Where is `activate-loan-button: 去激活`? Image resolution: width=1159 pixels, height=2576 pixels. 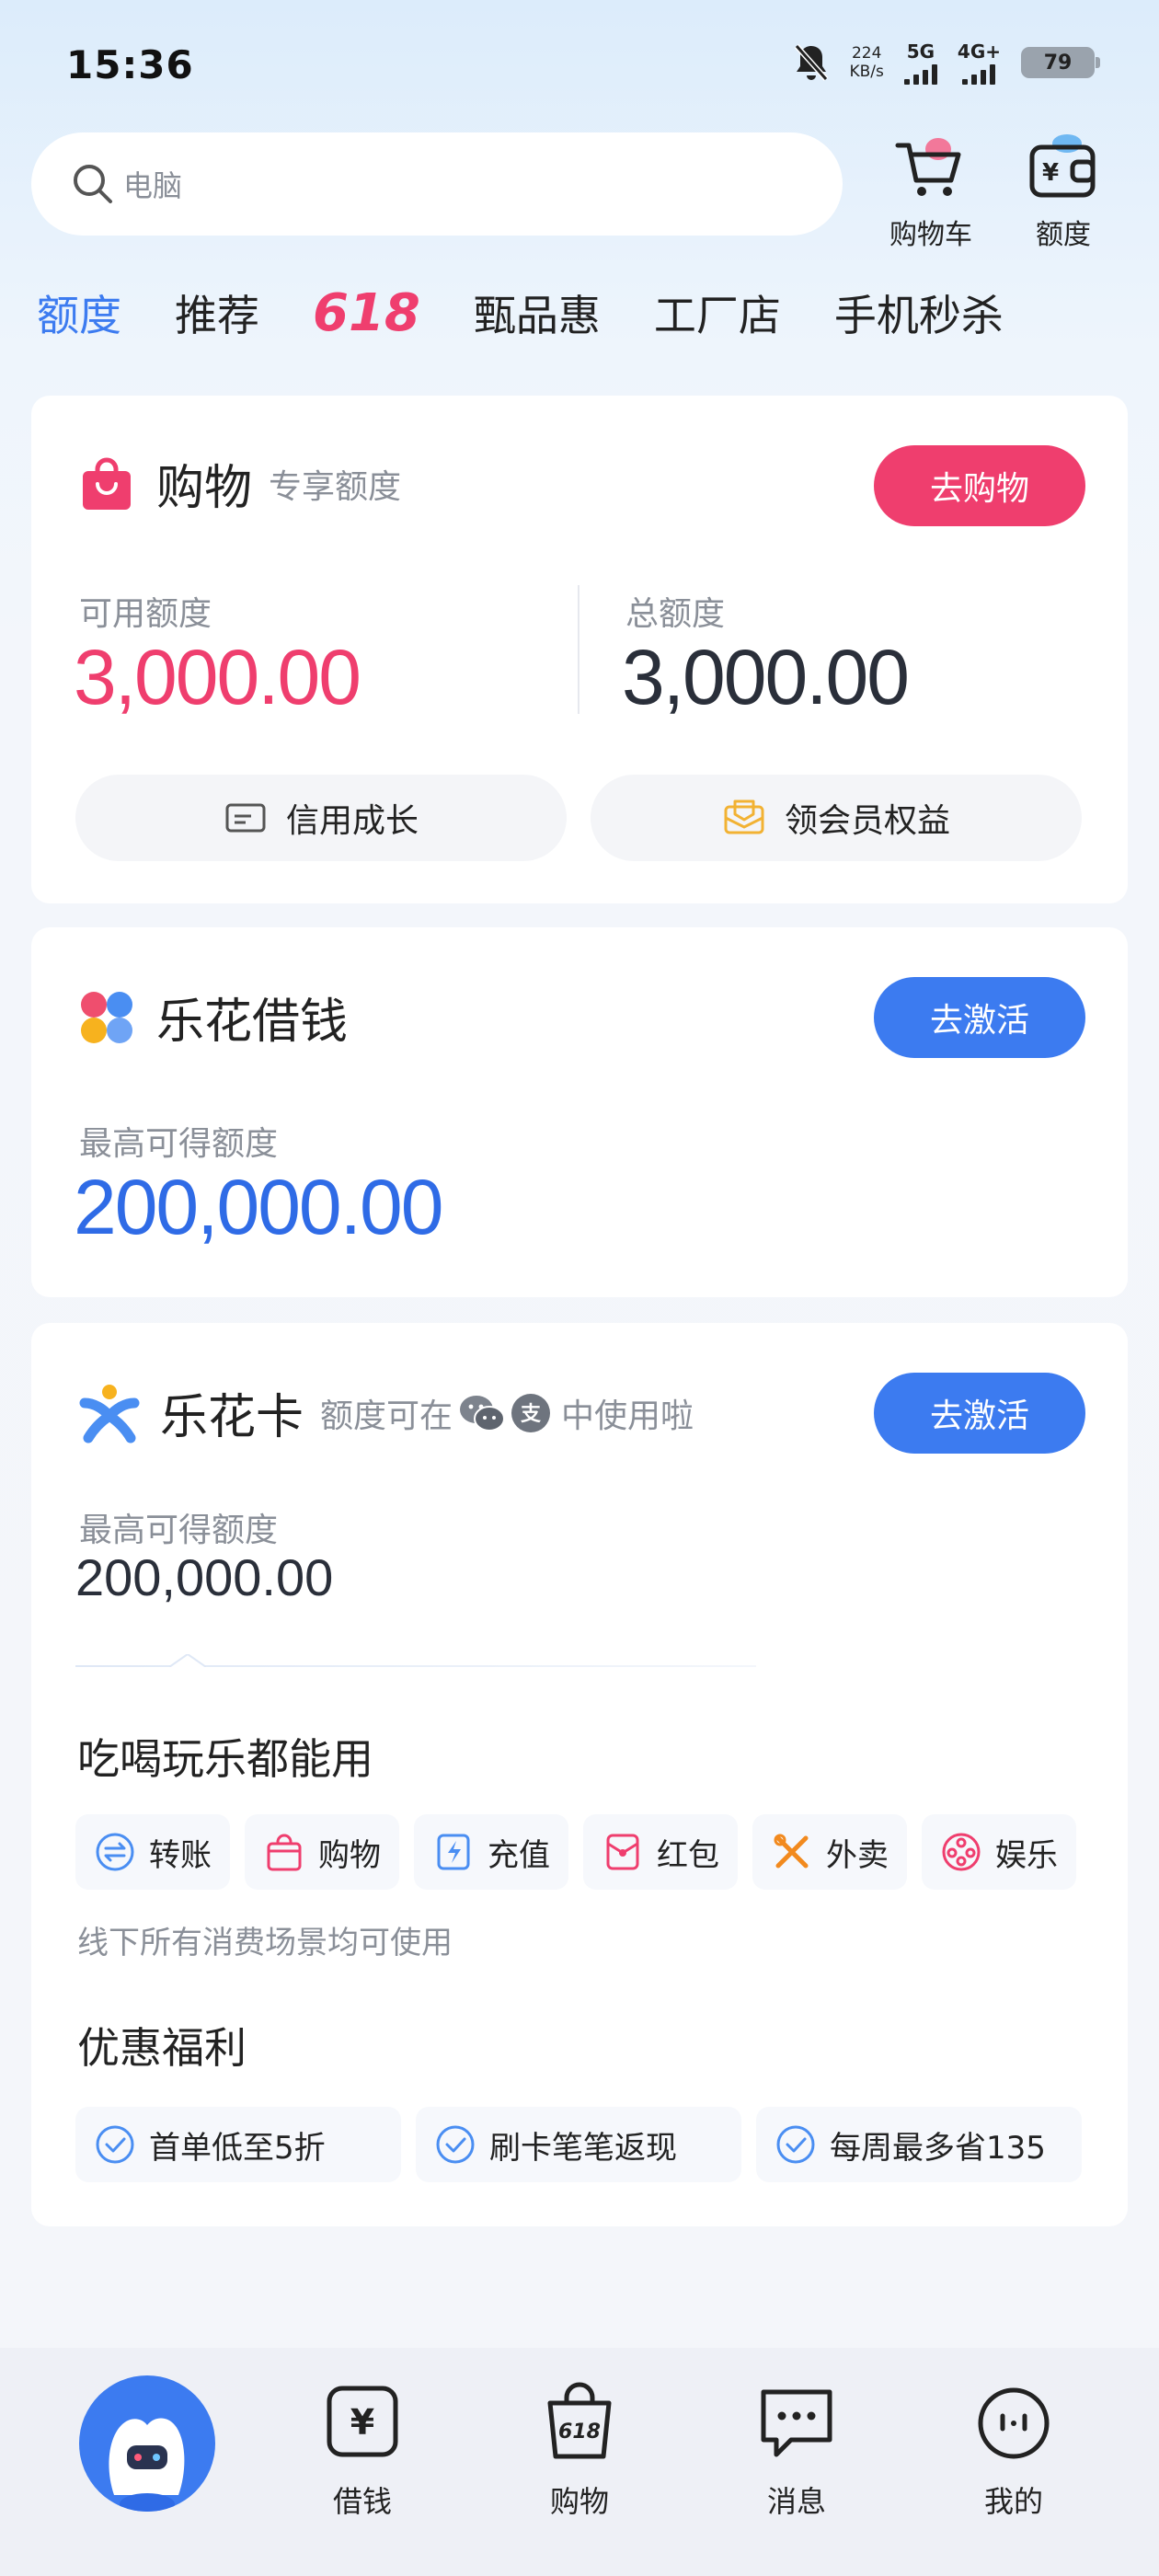
activate-loan-button: 去激活 is located at coordinates (979, 1018).